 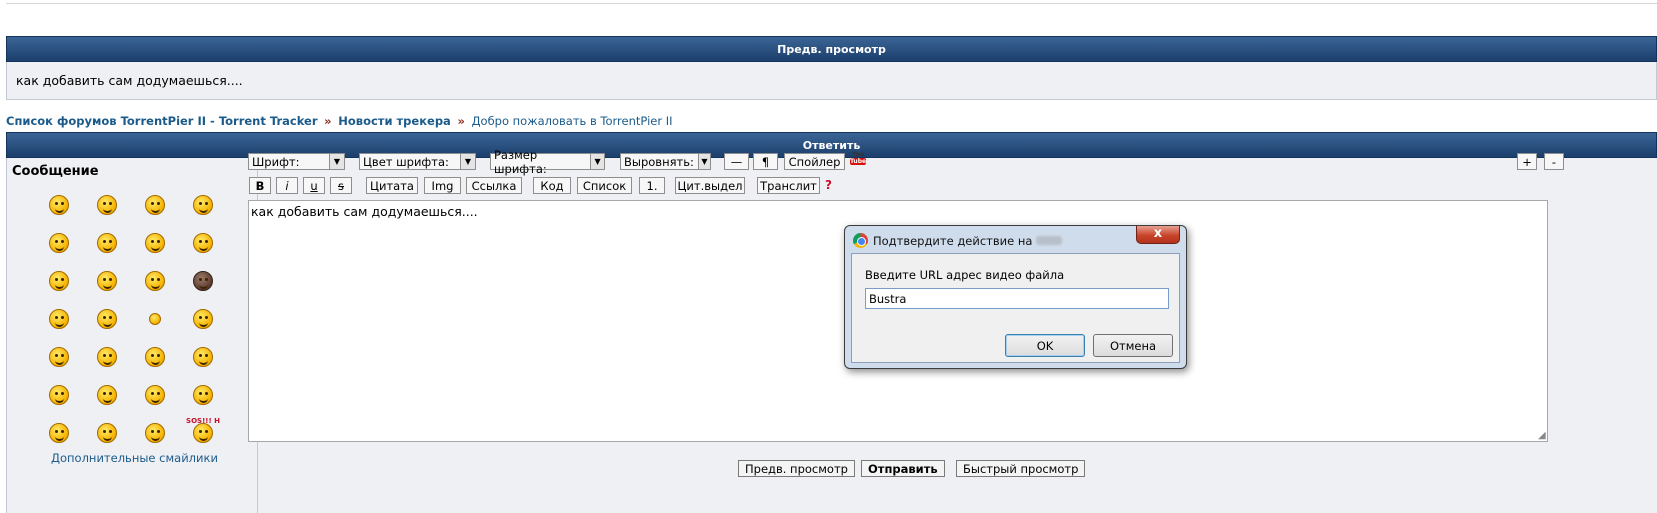 I want to click on expand-editor-button: +, so click(x=1527, y=161).